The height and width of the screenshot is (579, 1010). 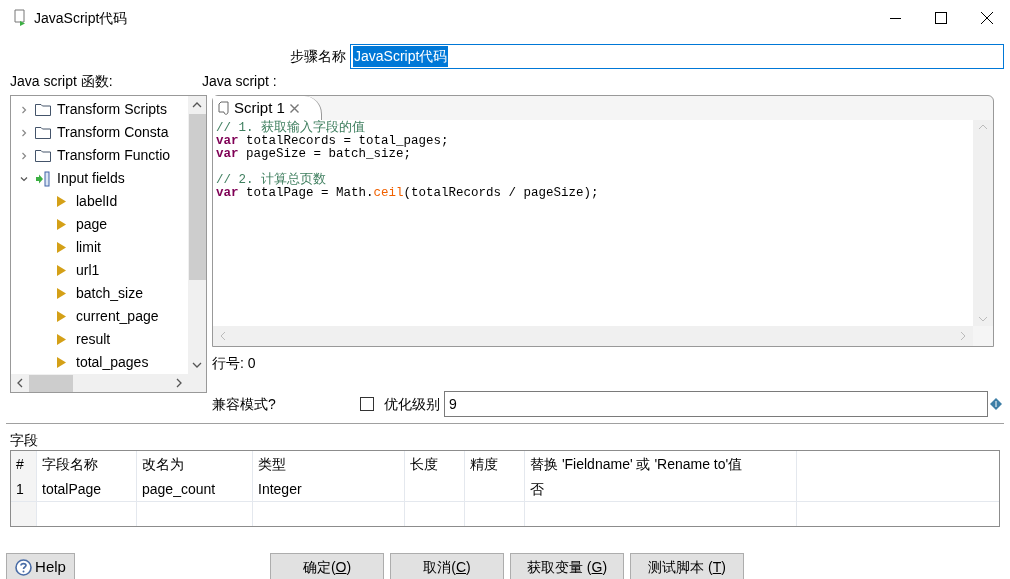 I want to click on dialog-button: 确定(O), so click(x=327, y=566).